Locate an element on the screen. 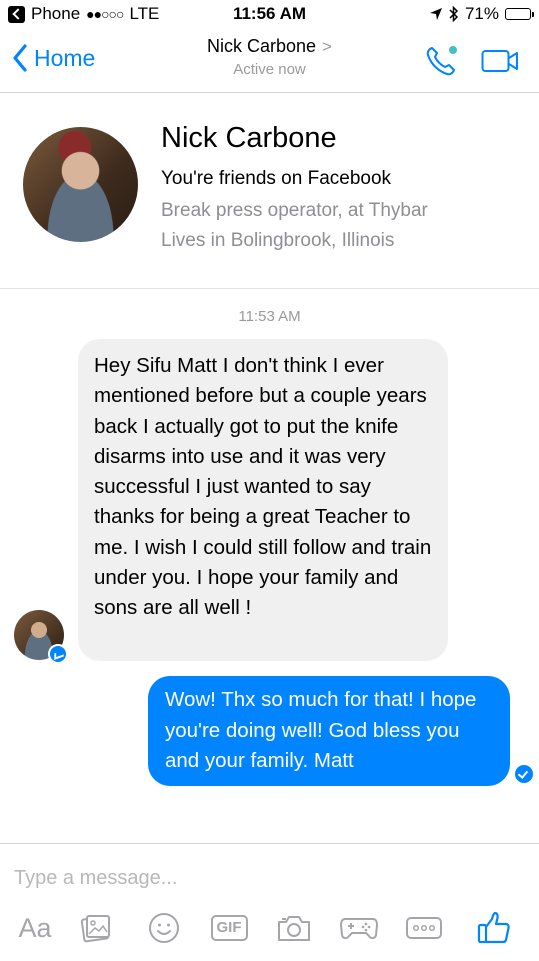 The height and width of the screenshot is (961, 539). more-button is located at coordinates (424, 928).